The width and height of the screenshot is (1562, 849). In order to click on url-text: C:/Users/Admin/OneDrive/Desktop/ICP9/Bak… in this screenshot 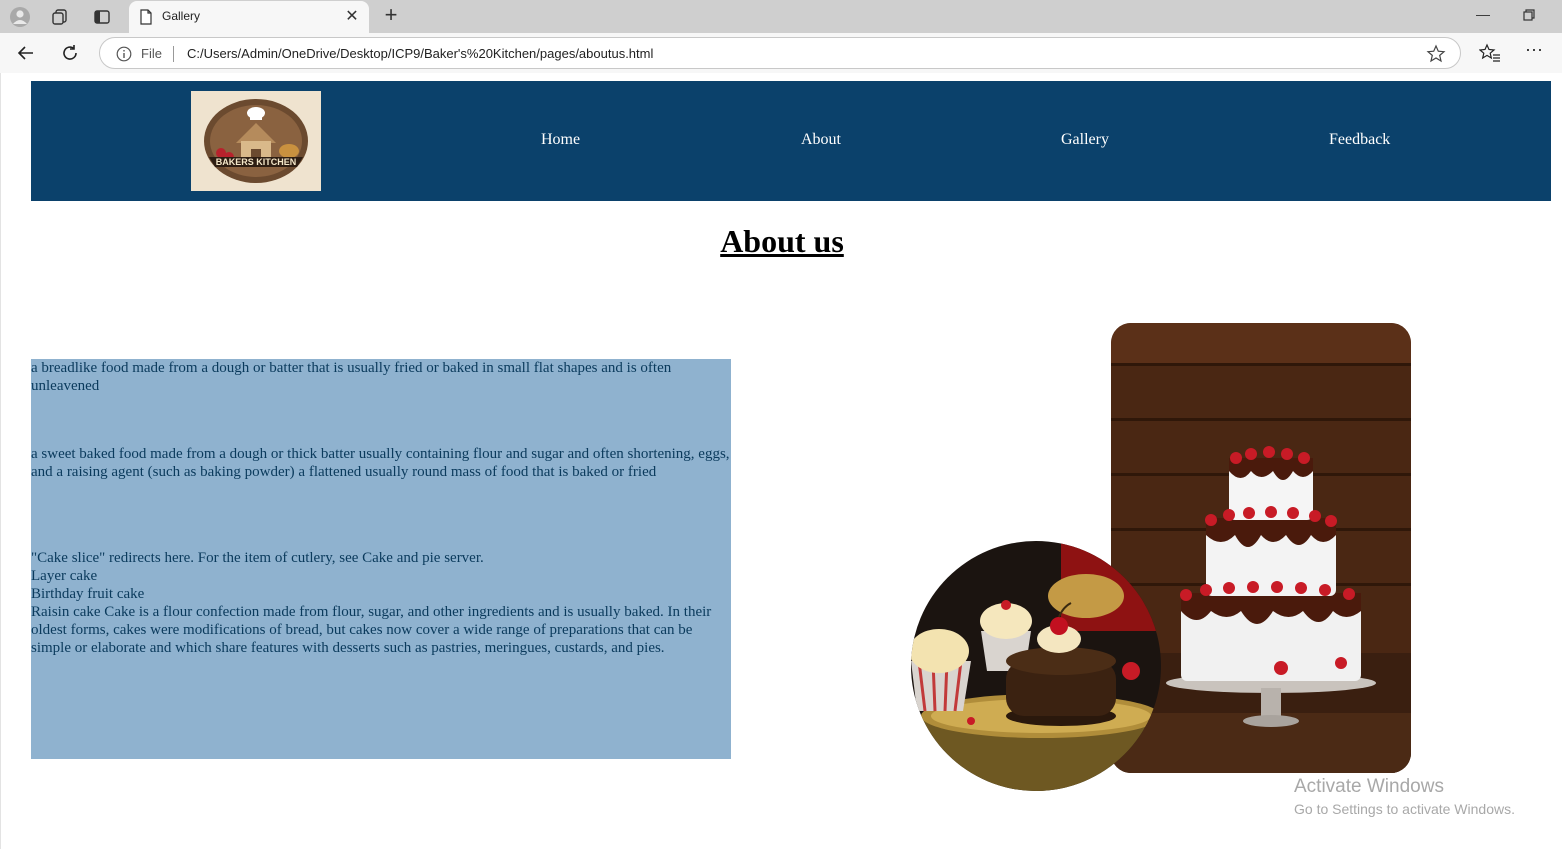, I will do `click(420, 53)`.